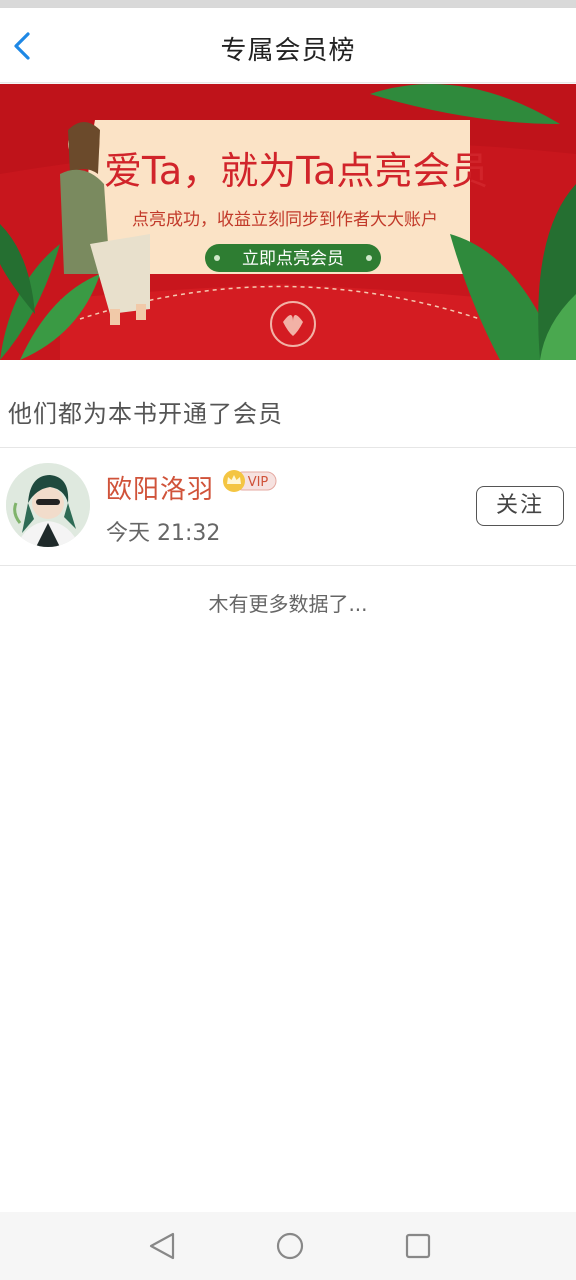 Image resolution: width=576 pixels, height=1280 pixels. What do you see at coordinates (520, 506) in the screenshot?
I see `follow-button: 关注` at bounding box center [520, 506].